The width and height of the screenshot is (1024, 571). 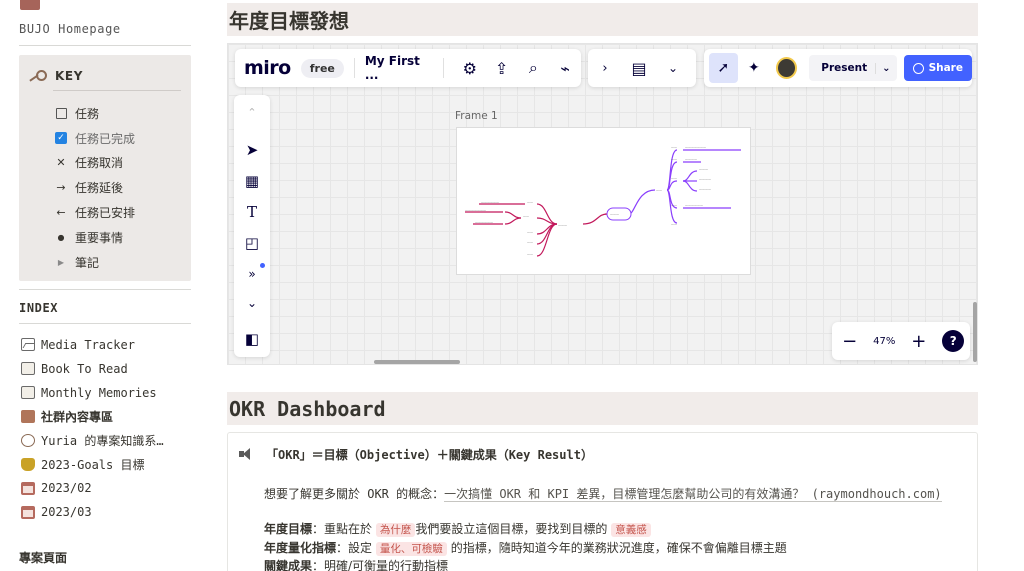 What do you see at coordinates (885, 68) in the screenshot?
I see `chevron-down-icon: ⌄` at bounding box center [885, 68].